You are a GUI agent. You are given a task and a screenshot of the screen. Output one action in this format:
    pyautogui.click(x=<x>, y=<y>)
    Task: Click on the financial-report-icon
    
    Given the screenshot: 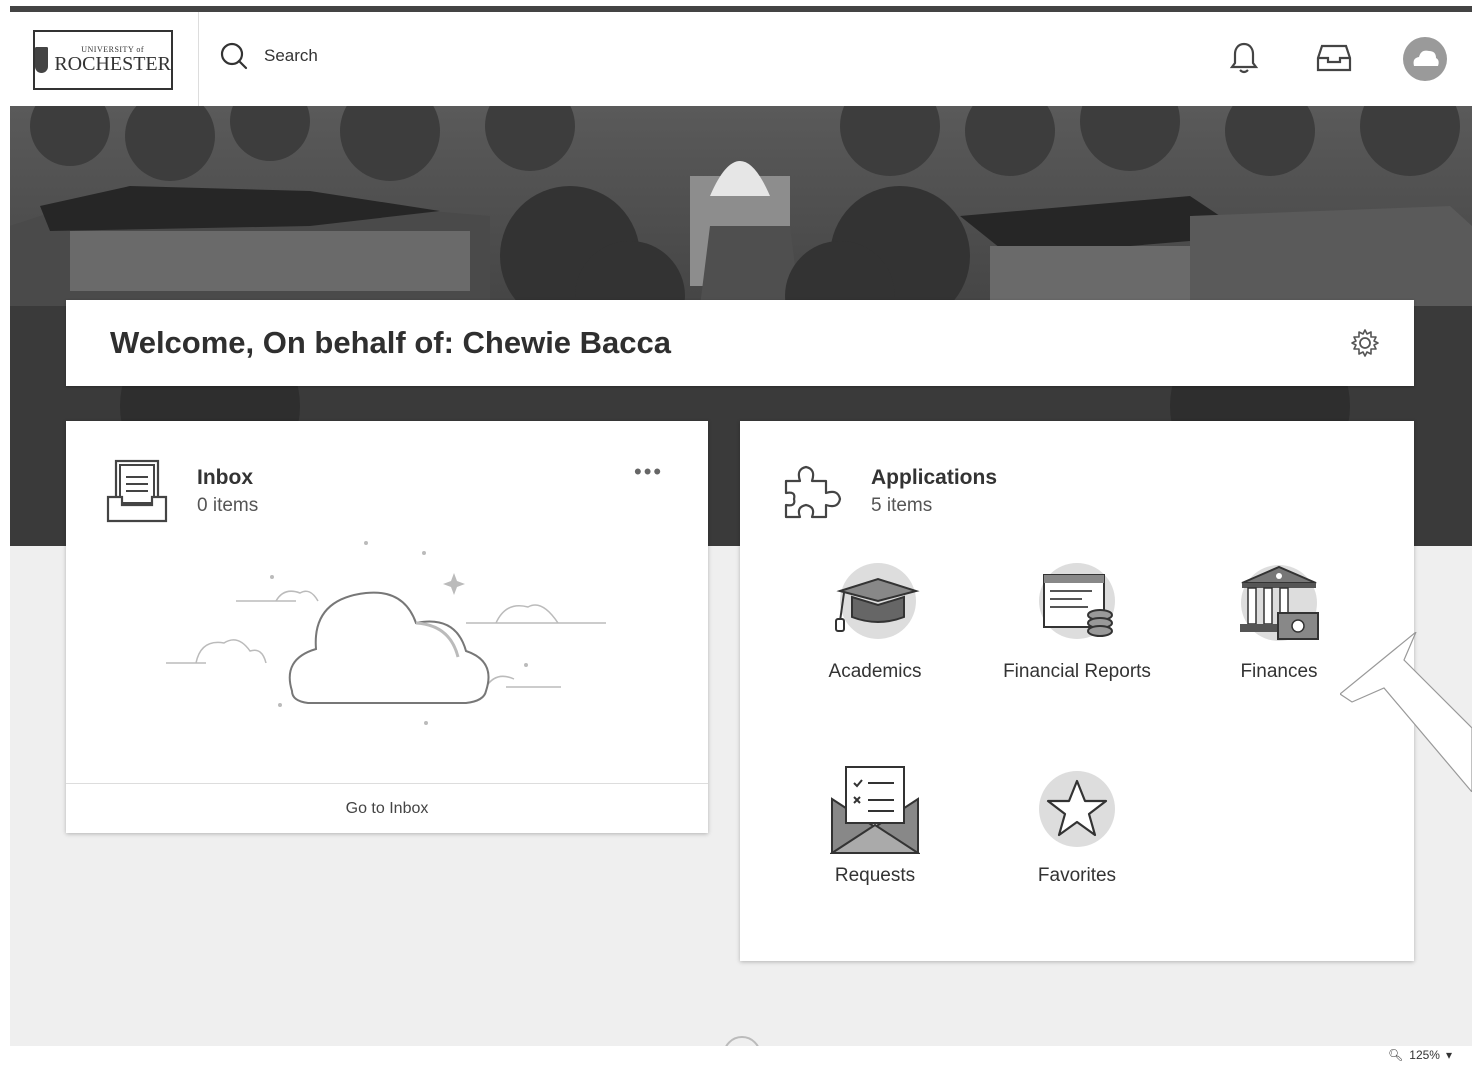 What is the action you would take?
    pyautogui.click(x=1077, y=601)
    